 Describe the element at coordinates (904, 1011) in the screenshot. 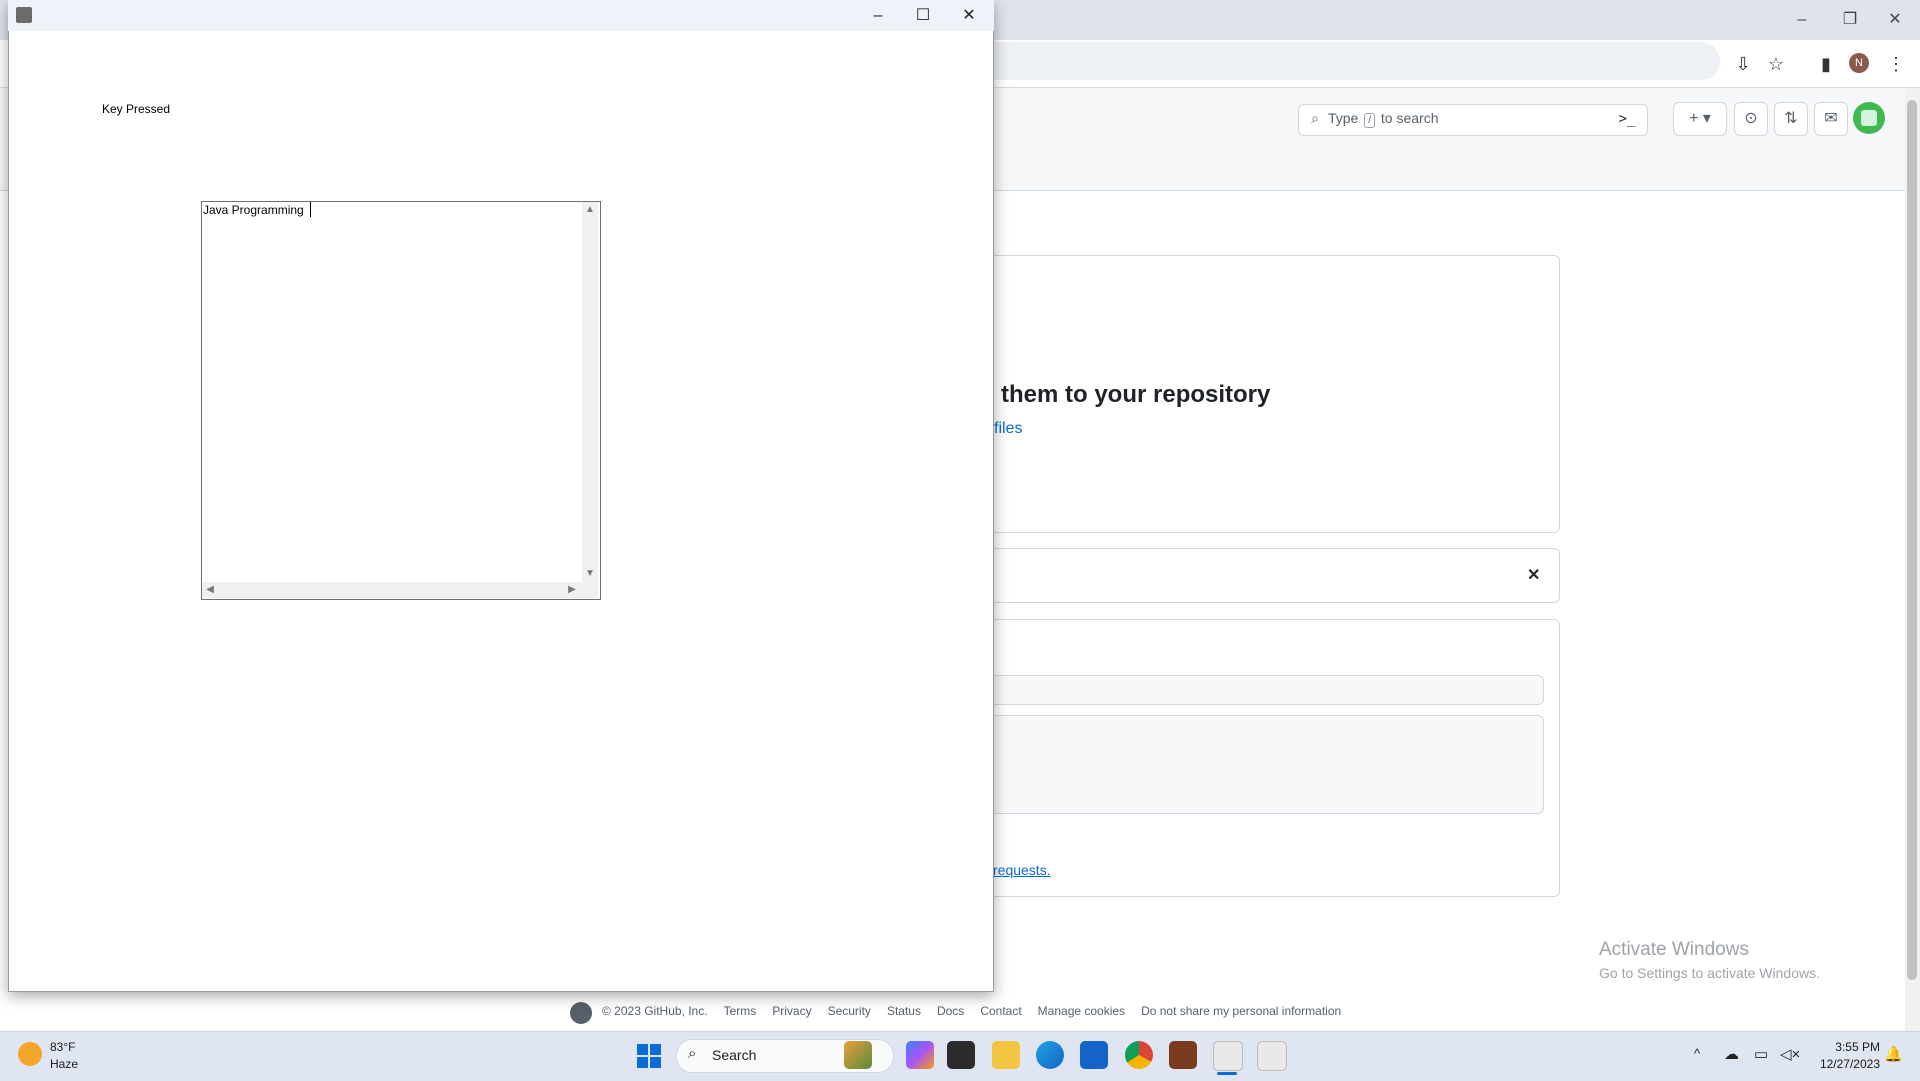

I see `footer-link-status: Status` at that location.